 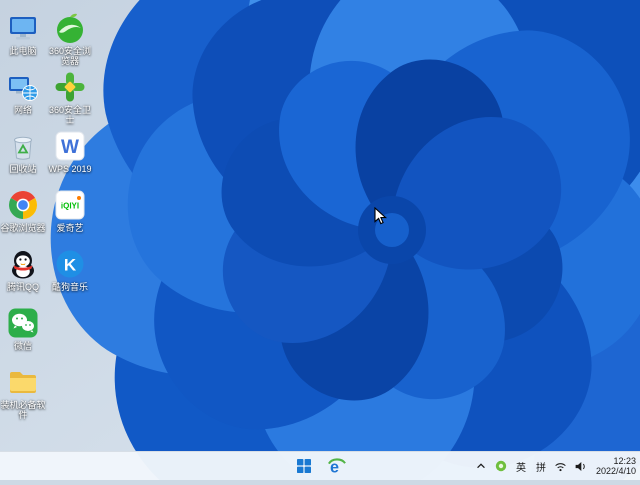 I want to click on desktop-icon-qq: 腾讯QQ, so click(x=23, y=270).